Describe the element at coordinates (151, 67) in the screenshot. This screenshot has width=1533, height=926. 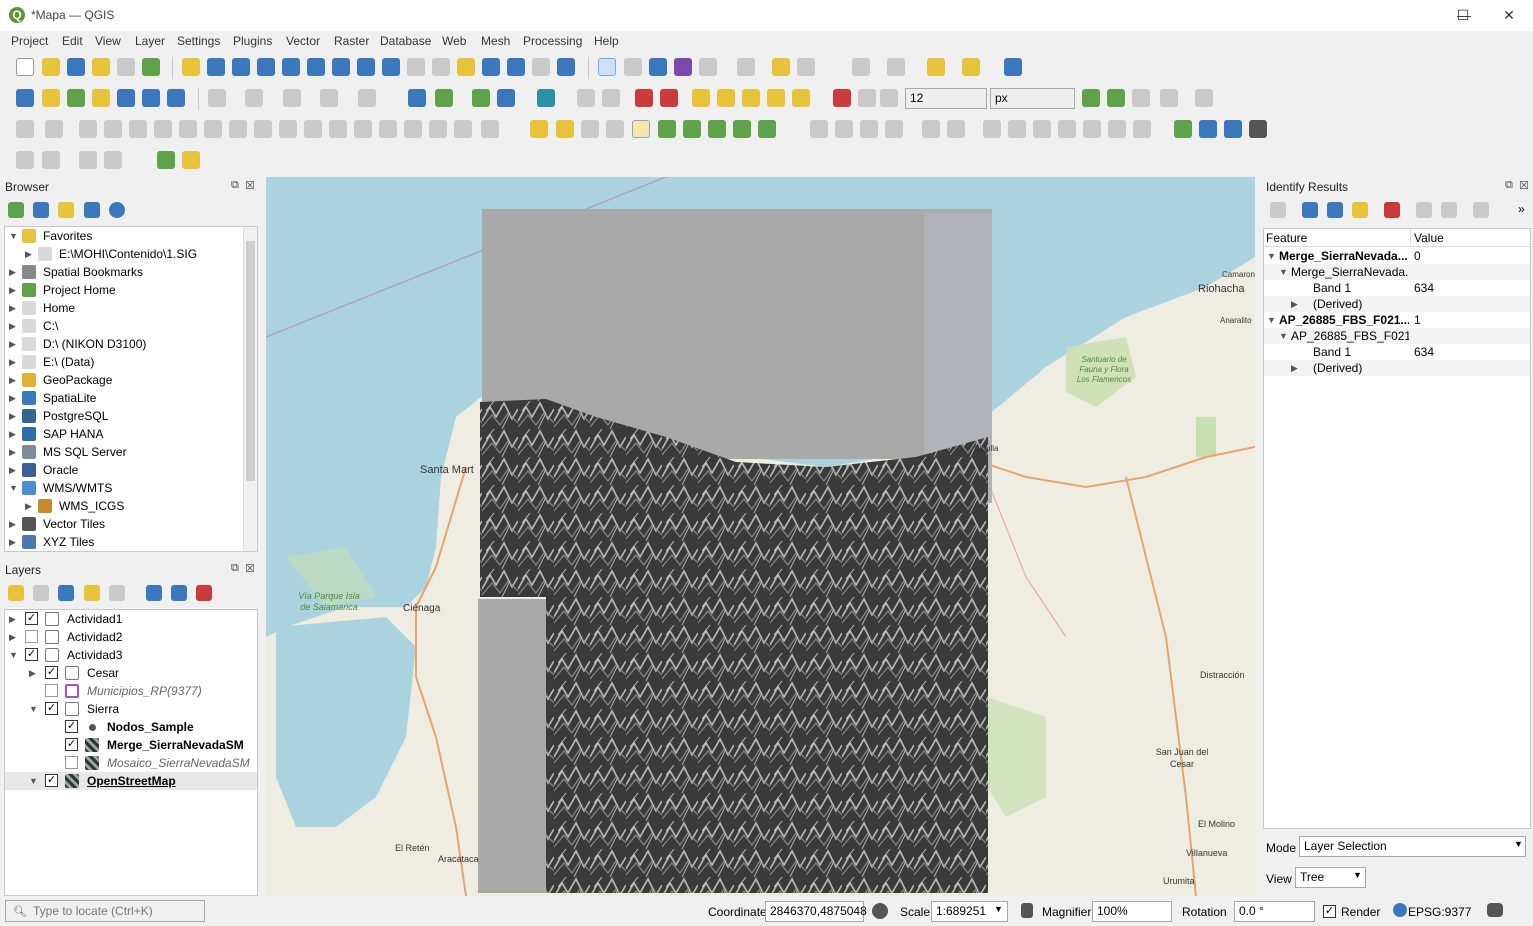
I see `style-manager-icon` at that location.